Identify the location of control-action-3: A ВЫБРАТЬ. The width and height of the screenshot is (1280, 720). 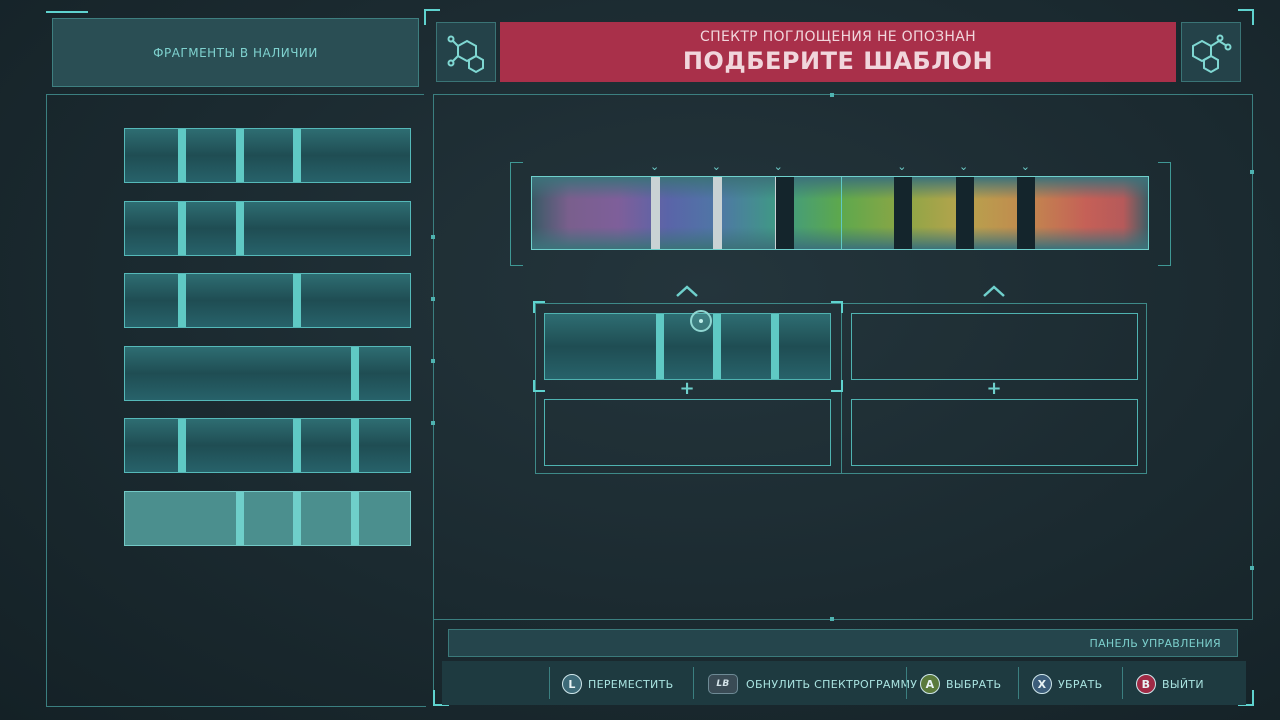
(960, 684).